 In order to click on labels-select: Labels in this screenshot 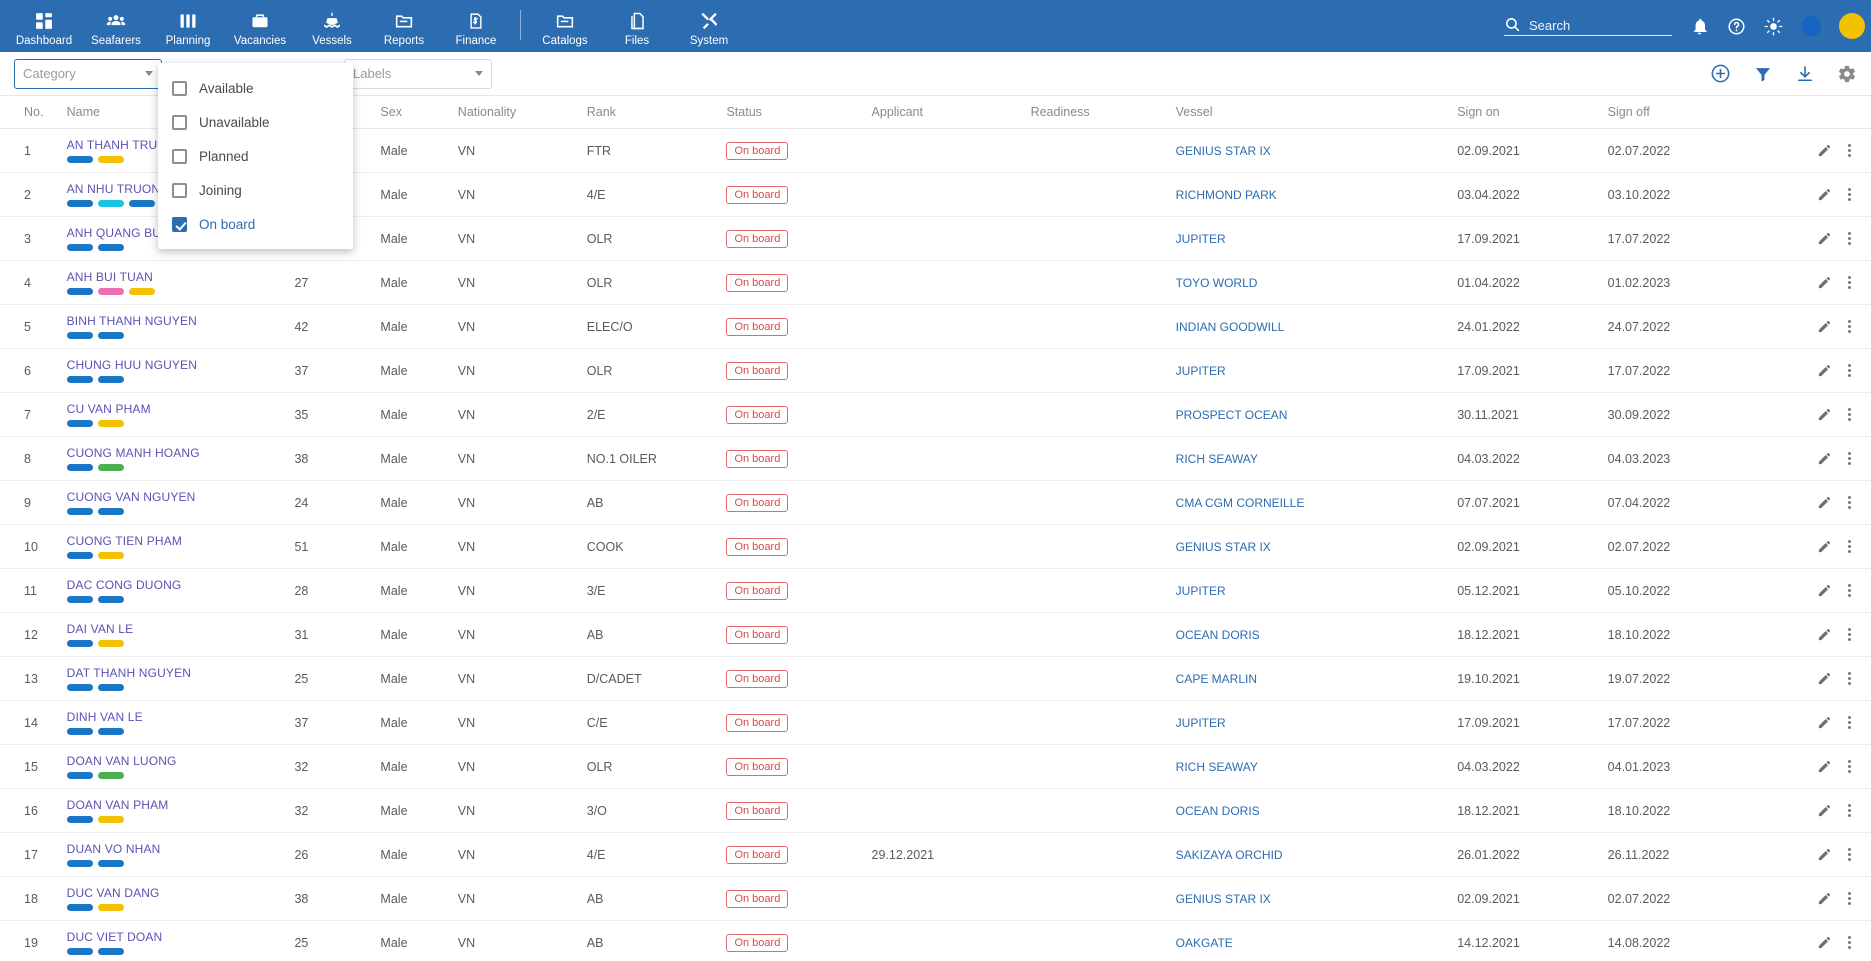, I will do `click(418, 73)`.